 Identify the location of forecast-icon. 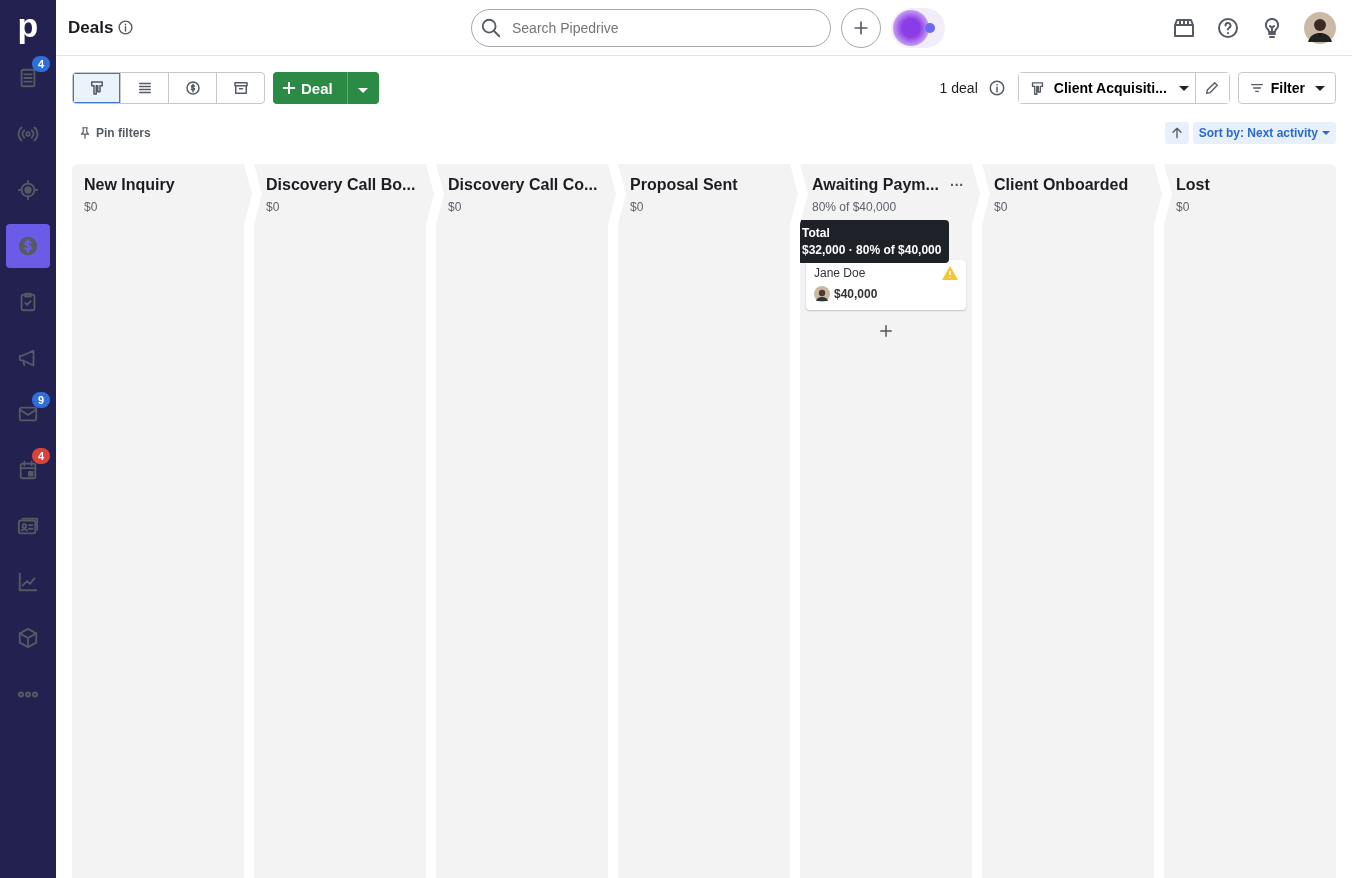
(192, 88).